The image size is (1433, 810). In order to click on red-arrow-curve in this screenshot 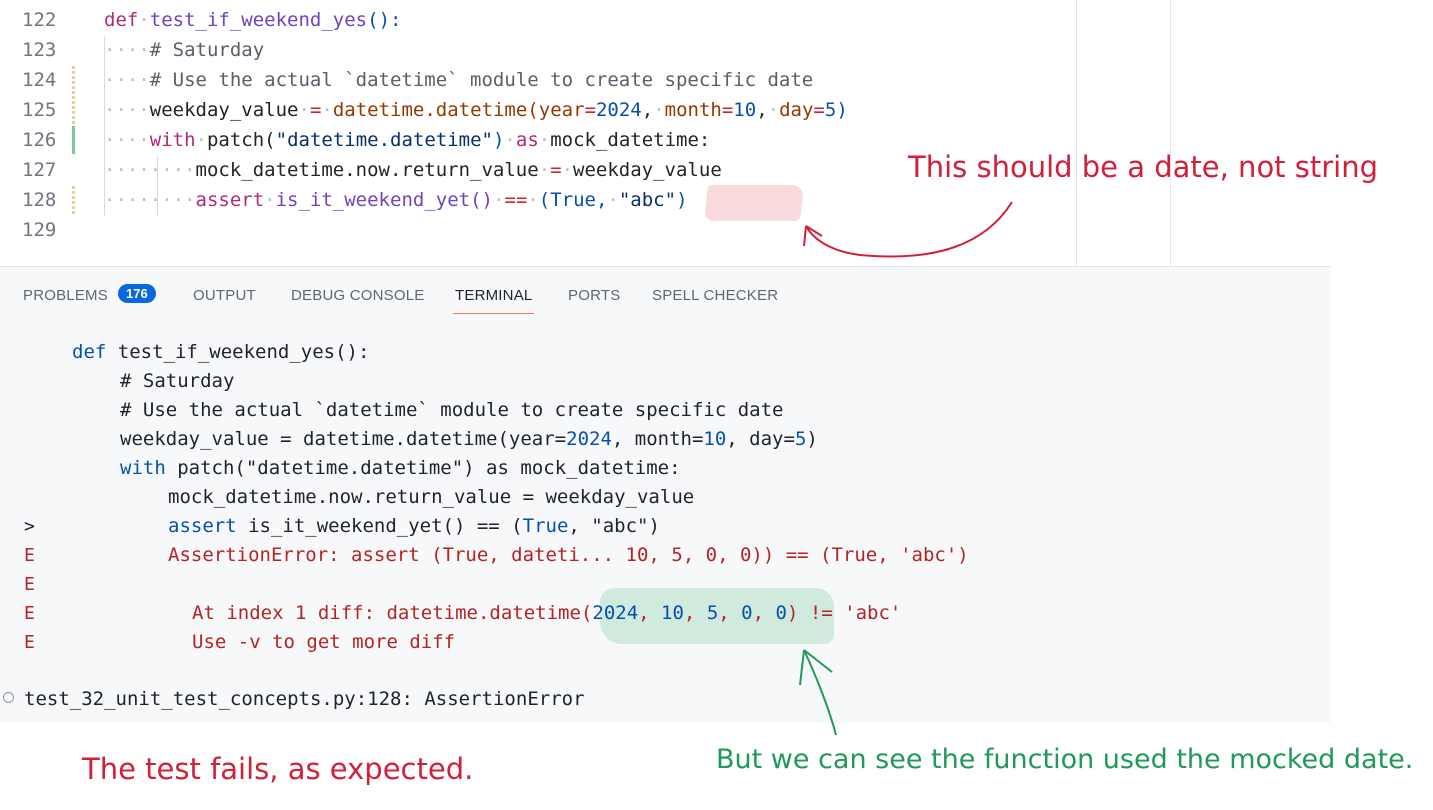, I will do `click(909, 229)`.